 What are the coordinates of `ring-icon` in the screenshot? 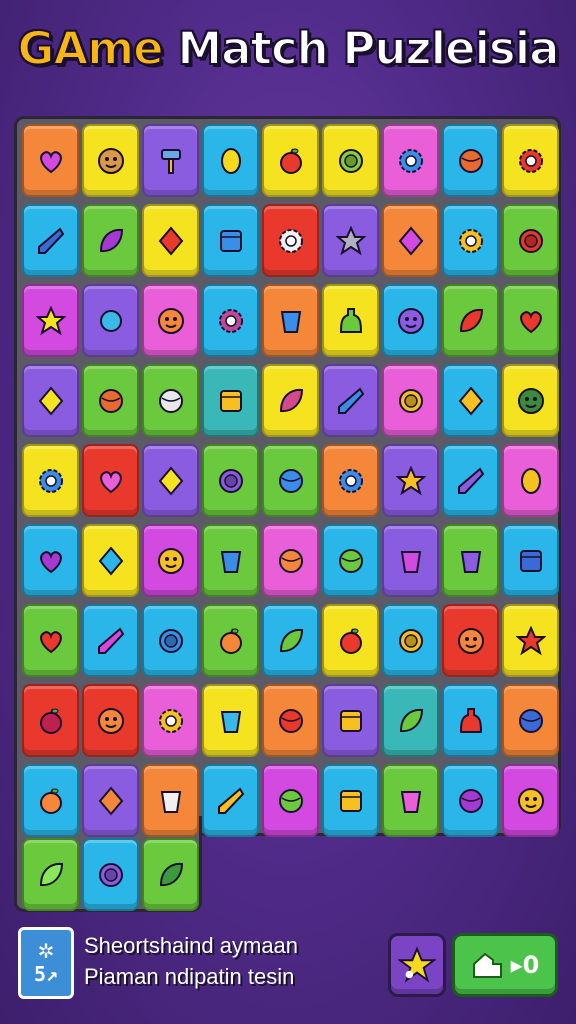 It's located at (110, 874).